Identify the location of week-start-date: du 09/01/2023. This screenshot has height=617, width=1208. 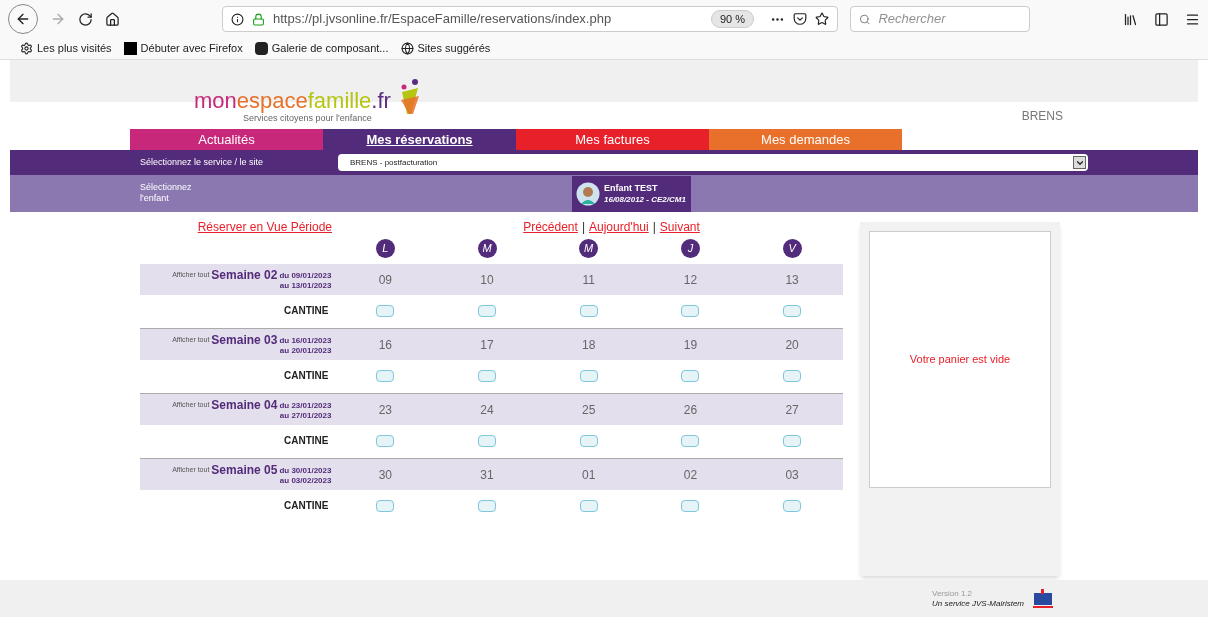
(305, 275).